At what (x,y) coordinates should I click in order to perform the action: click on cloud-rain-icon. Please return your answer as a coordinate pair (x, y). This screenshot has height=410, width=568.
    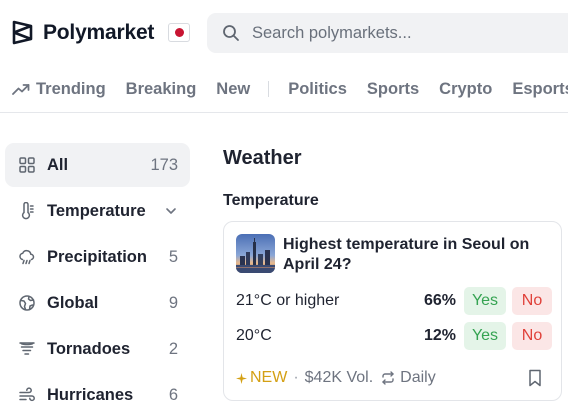
    Looking at the image, I should click on (27, 257).